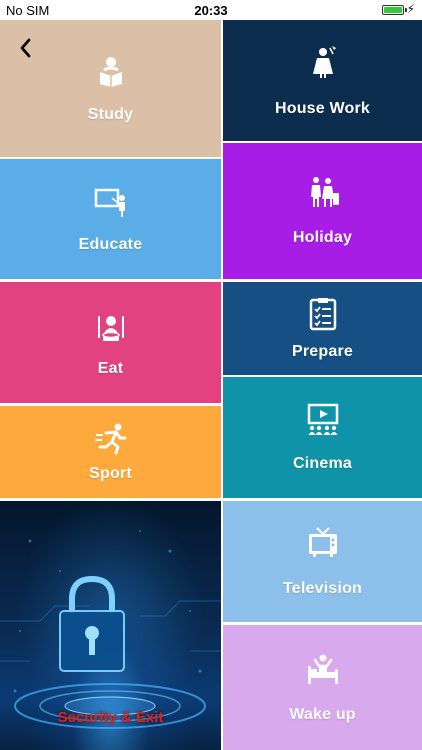  What do you see at coordinates (322, 561) in the screenshot?
I see `tile-television: Television` at bounding box center [322, 561].